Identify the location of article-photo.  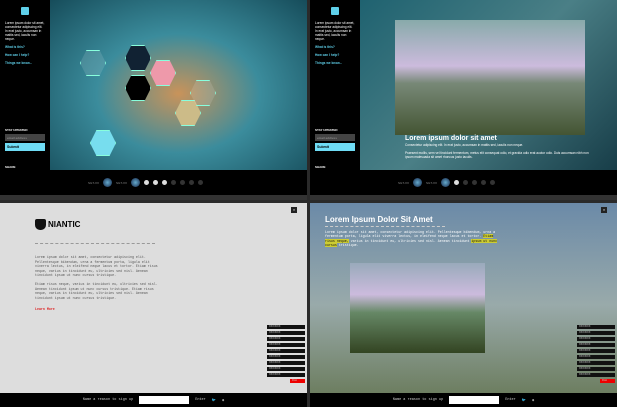
(417, 308).